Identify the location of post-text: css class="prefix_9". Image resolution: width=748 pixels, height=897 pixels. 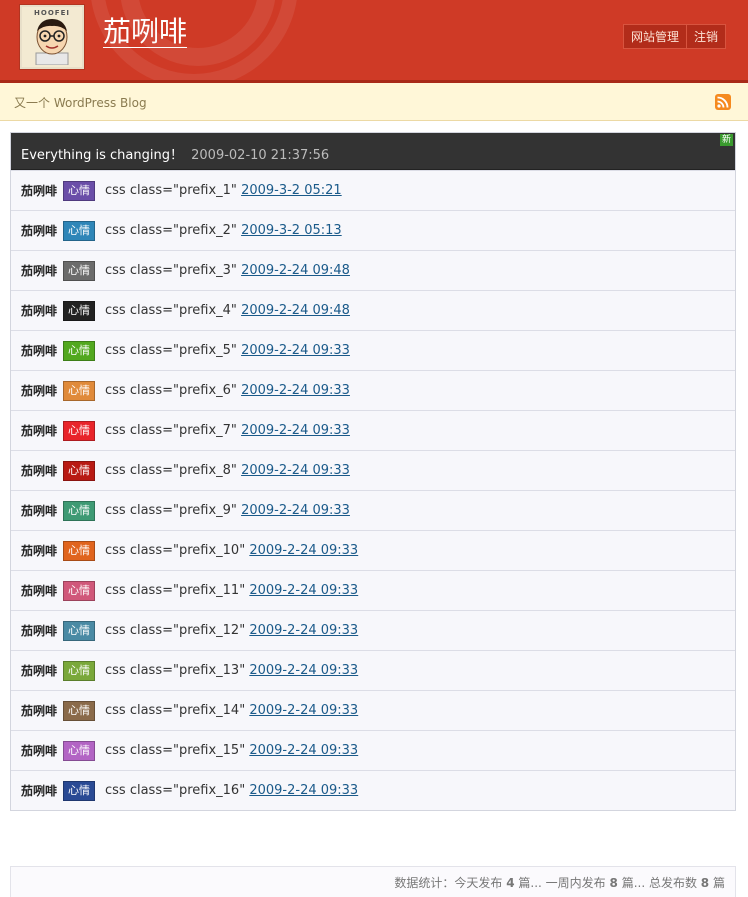
(171, 510).